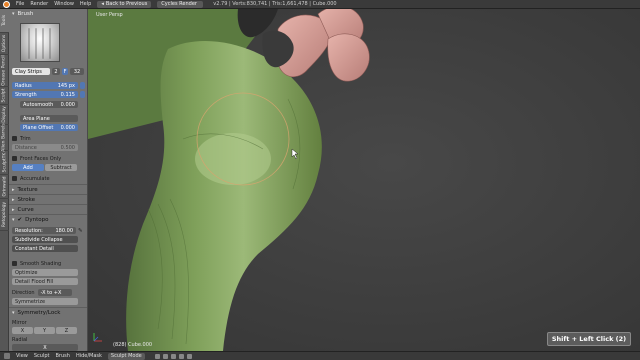 The image size is (640, 360). Describe the element at coordinates (45, 94) in the screenshot. I see `strength-slider: Strength 0.115` at that location.